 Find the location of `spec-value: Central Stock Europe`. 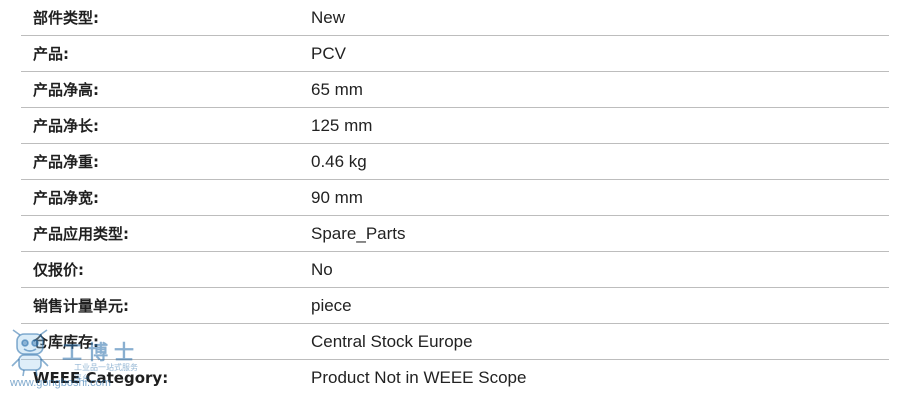

spec-value: Central Stock Europe is located at coordinates (392, 341).